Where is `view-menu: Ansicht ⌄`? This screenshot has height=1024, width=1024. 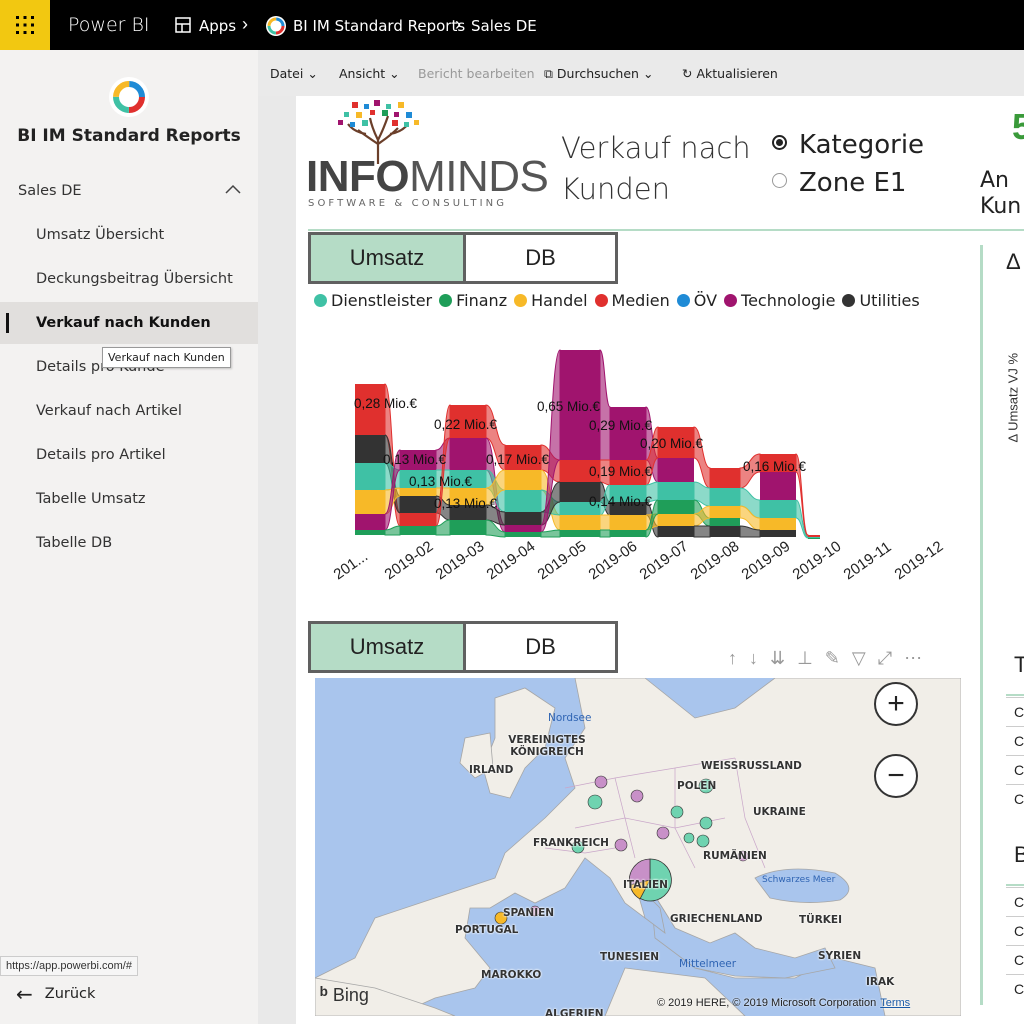
view-menu: Ansicht ⌄ is located at coordinates (369, 73).